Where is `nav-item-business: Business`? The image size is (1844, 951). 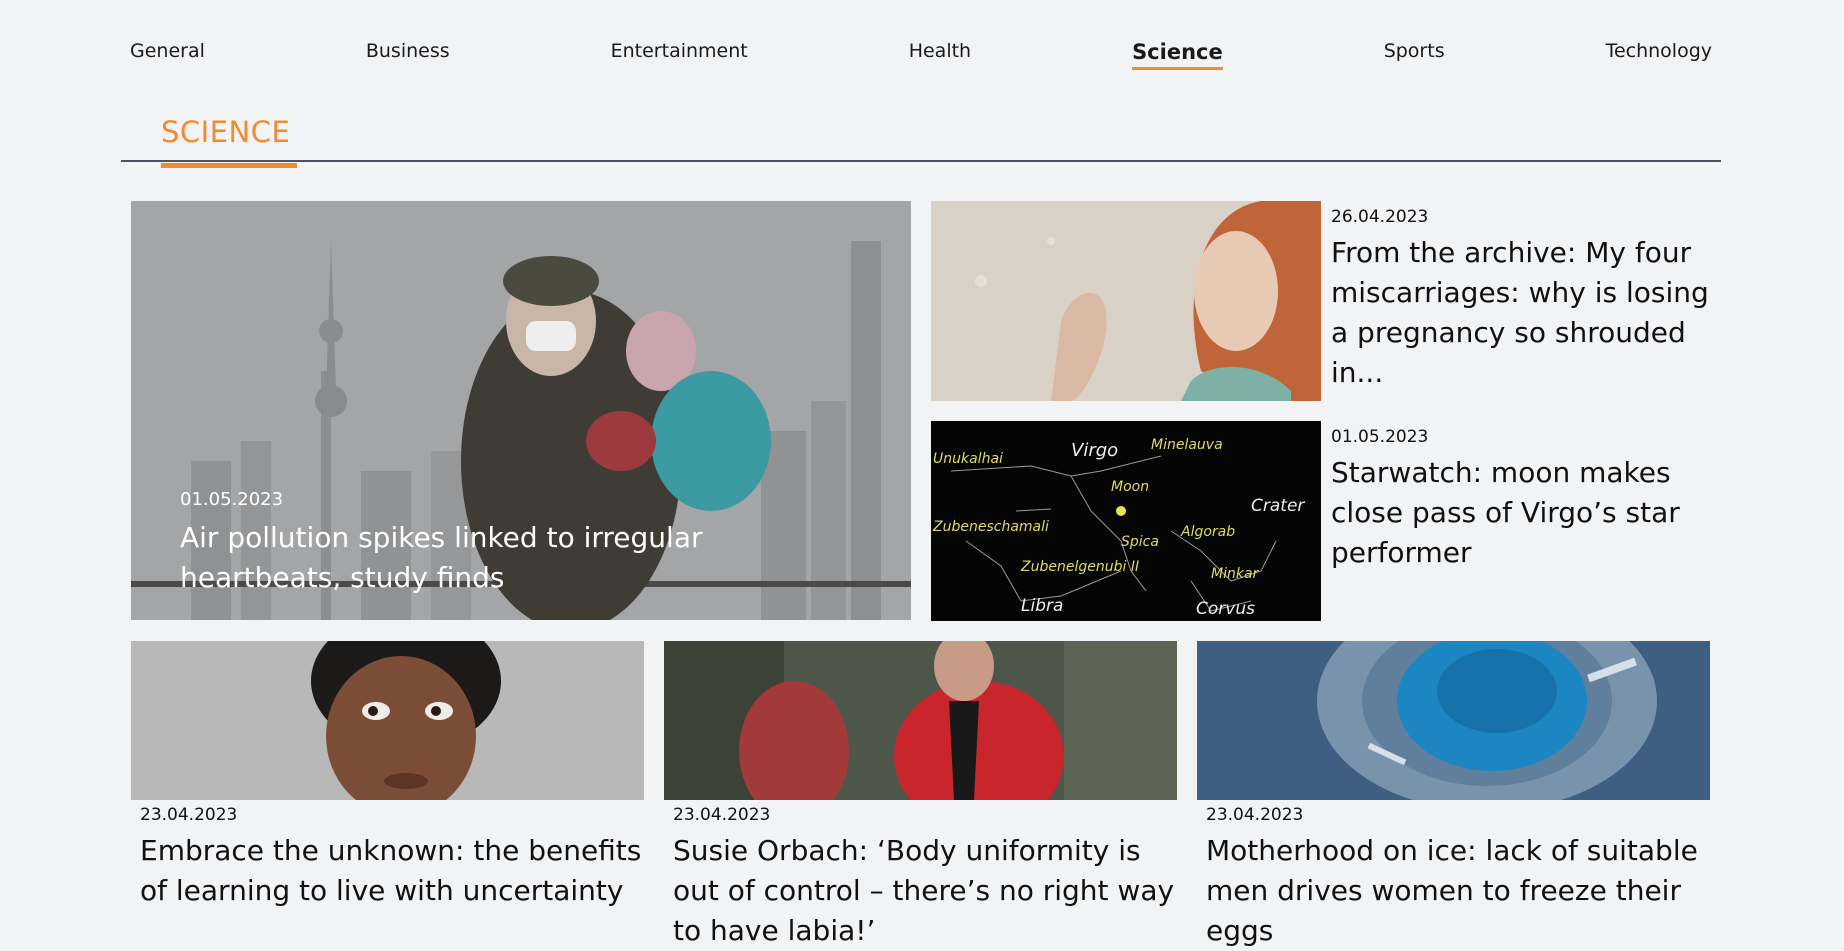 nav-item-business: Business is located at coordinates (408, 52).